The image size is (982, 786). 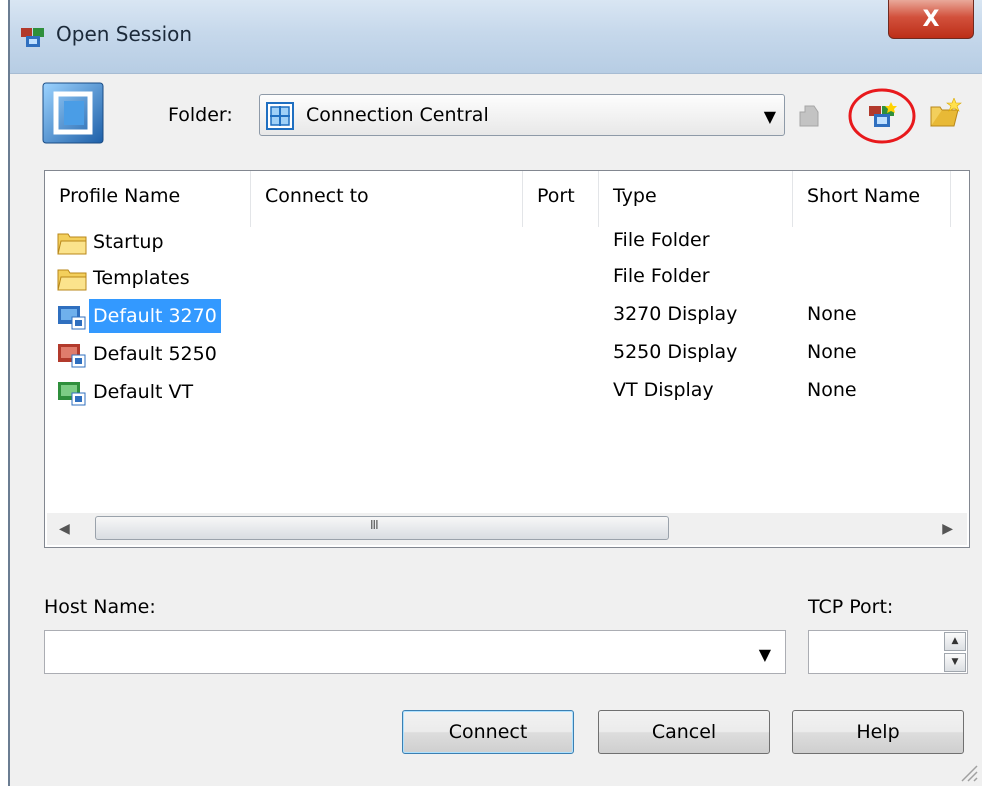 I want to click on connect-button: Connect, so click(x=488, y=732).